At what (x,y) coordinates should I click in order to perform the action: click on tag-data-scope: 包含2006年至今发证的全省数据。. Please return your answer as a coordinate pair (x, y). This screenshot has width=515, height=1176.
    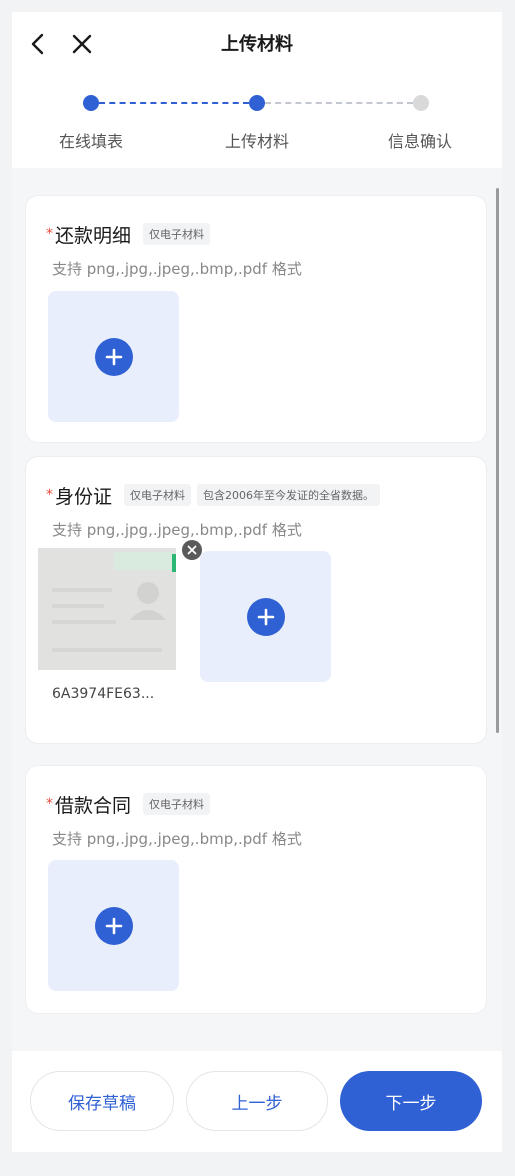
    Looking at the image, I should click on (289, 495).